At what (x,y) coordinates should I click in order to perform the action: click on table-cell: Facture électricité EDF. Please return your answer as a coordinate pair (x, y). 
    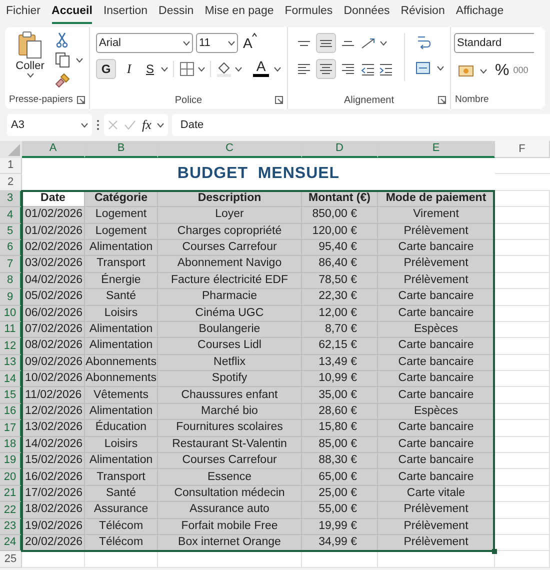
    Looking at the image, I should click on (230, 281).